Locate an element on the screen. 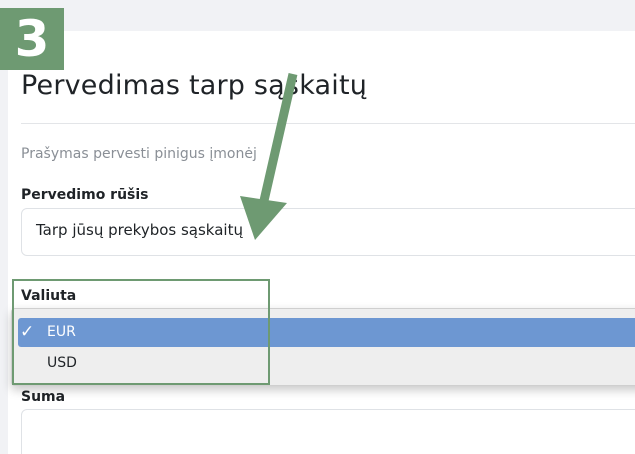 This screenshot has height=454, width=635. amount-label: Suma is located at coordinates (43, 397).